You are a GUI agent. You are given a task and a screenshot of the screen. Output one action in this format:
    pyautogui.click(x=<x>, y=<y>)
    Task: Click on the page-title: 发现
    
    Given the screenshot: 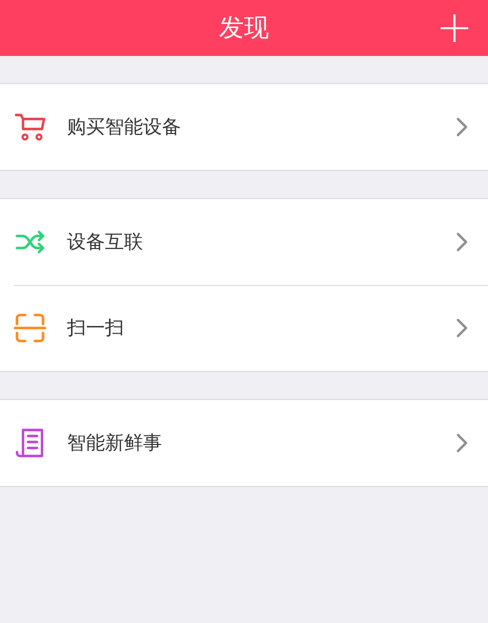 What is the action you would take?
    pyautogui.click(x=244, y=27)
    